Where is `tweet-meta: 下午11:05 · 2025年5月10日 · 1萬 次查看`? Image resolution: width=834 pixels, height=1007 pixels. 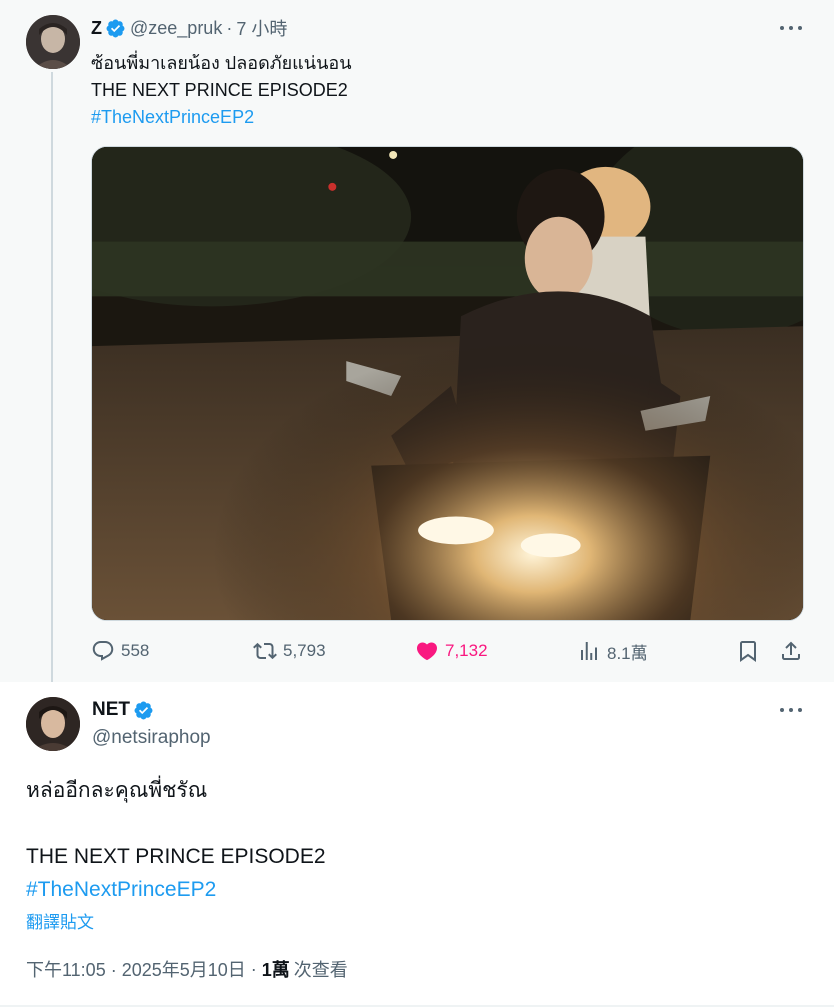 tweet-meta: 下午11:05 · 2025年5月10日 · 1萬 次查看 is located at coordinates (187, 969).